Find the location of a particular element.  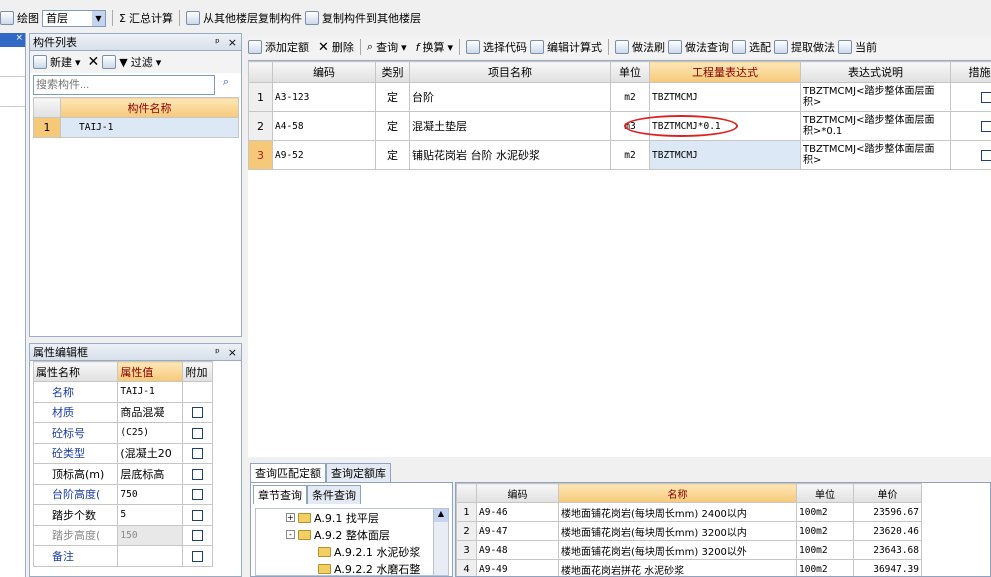

expression-desc-cell: TBZTMCMJ<踏步整体面层面 积>*0.1 is located at coordinates (875, 126).